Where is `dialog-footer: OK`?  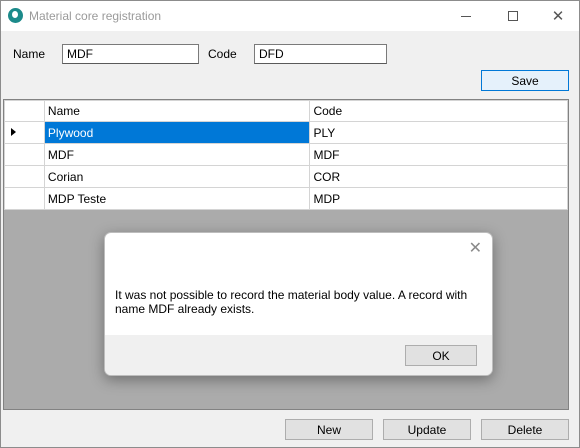
dialog-footer: OK is located at coordinates (298, 355).